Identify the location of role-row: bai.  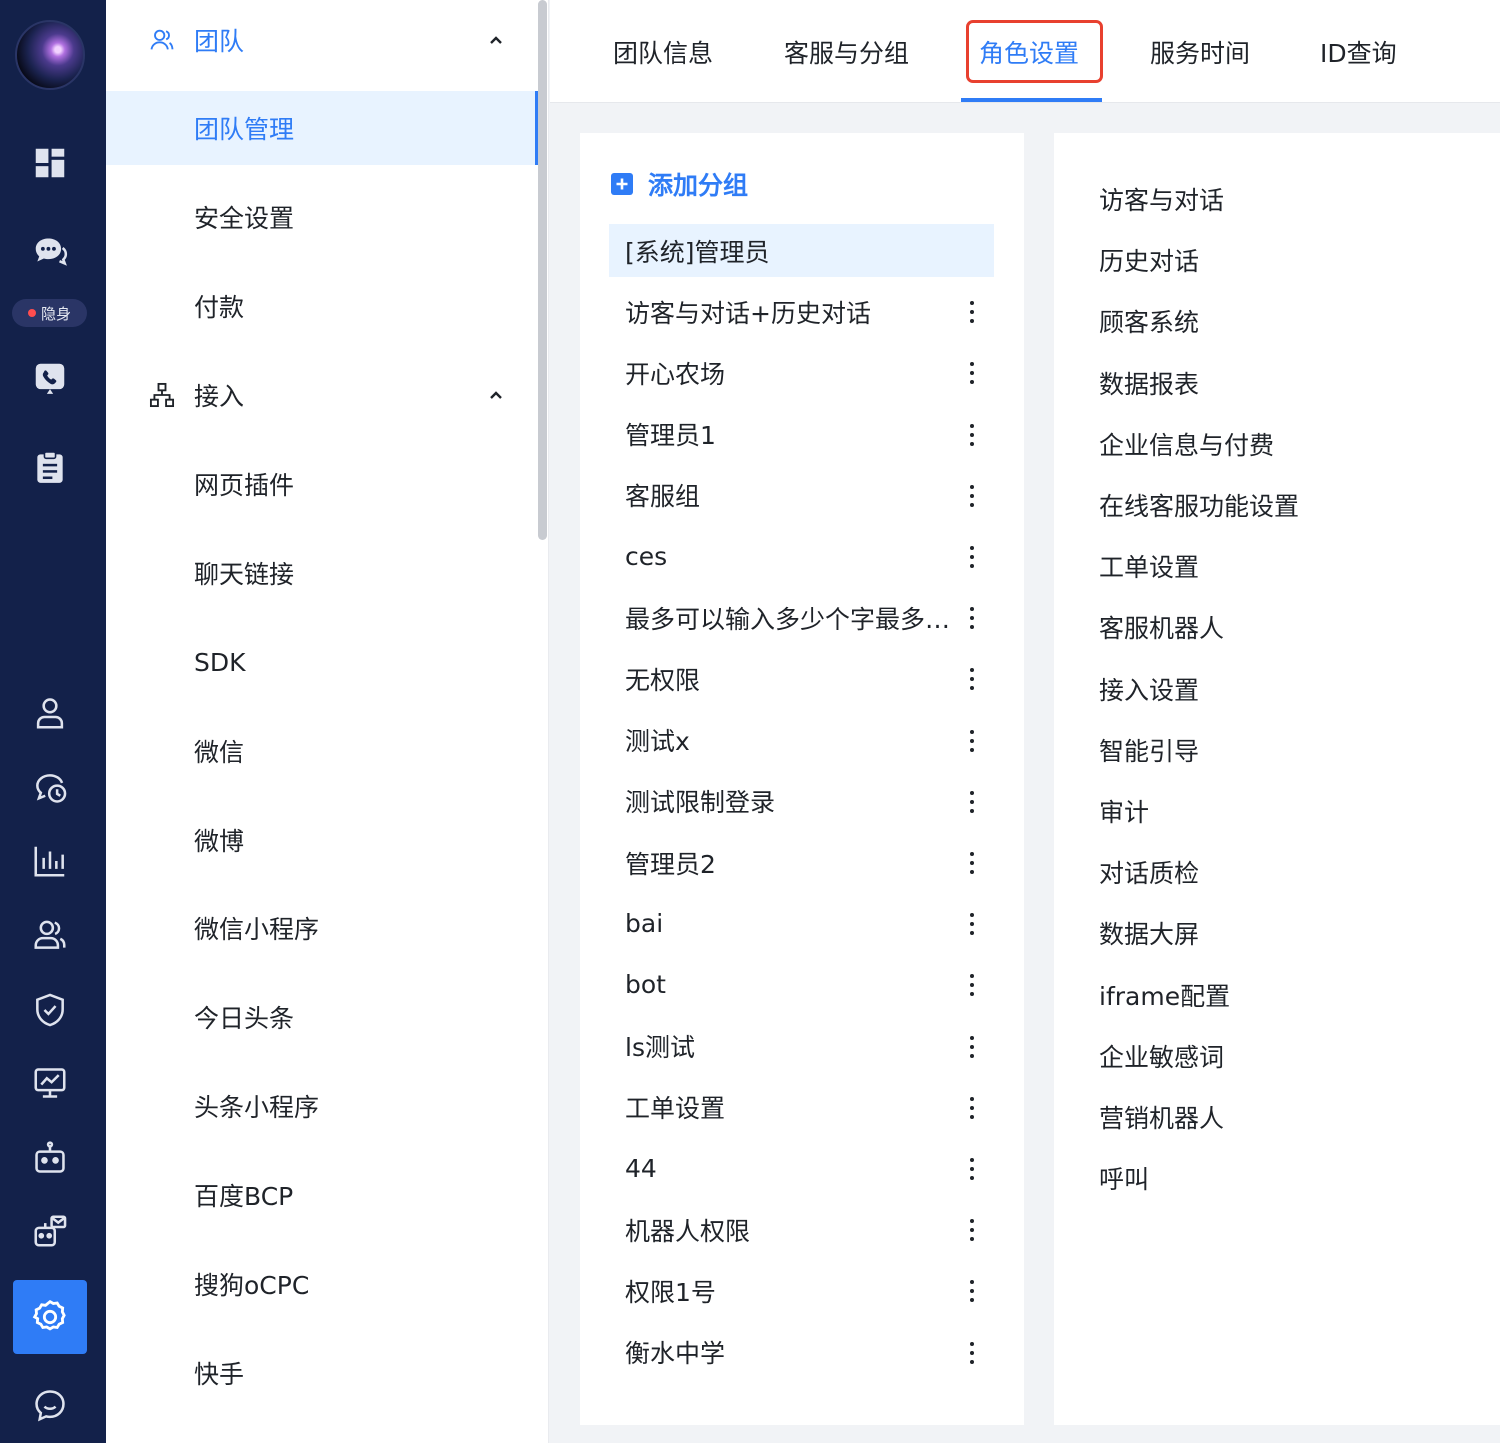
(801, 923).